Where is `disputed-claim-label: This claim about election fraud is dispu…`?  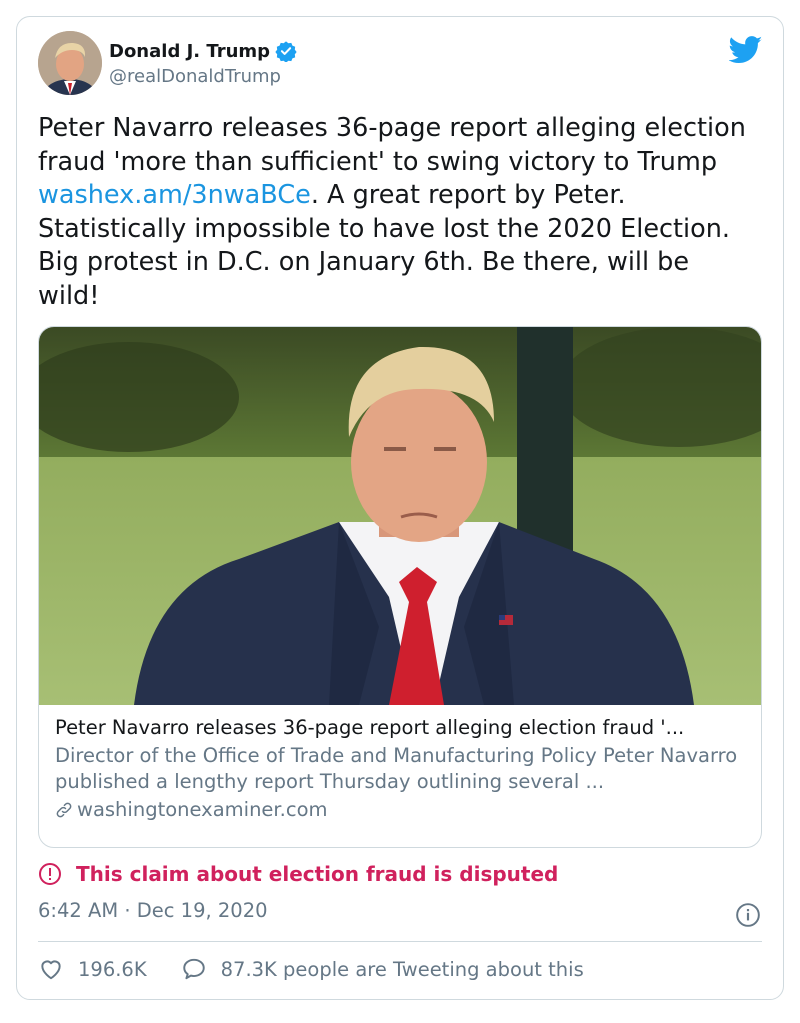
disputed-claim-label: This claim about election fraud is dispu… is located at coordinates (298, 874).